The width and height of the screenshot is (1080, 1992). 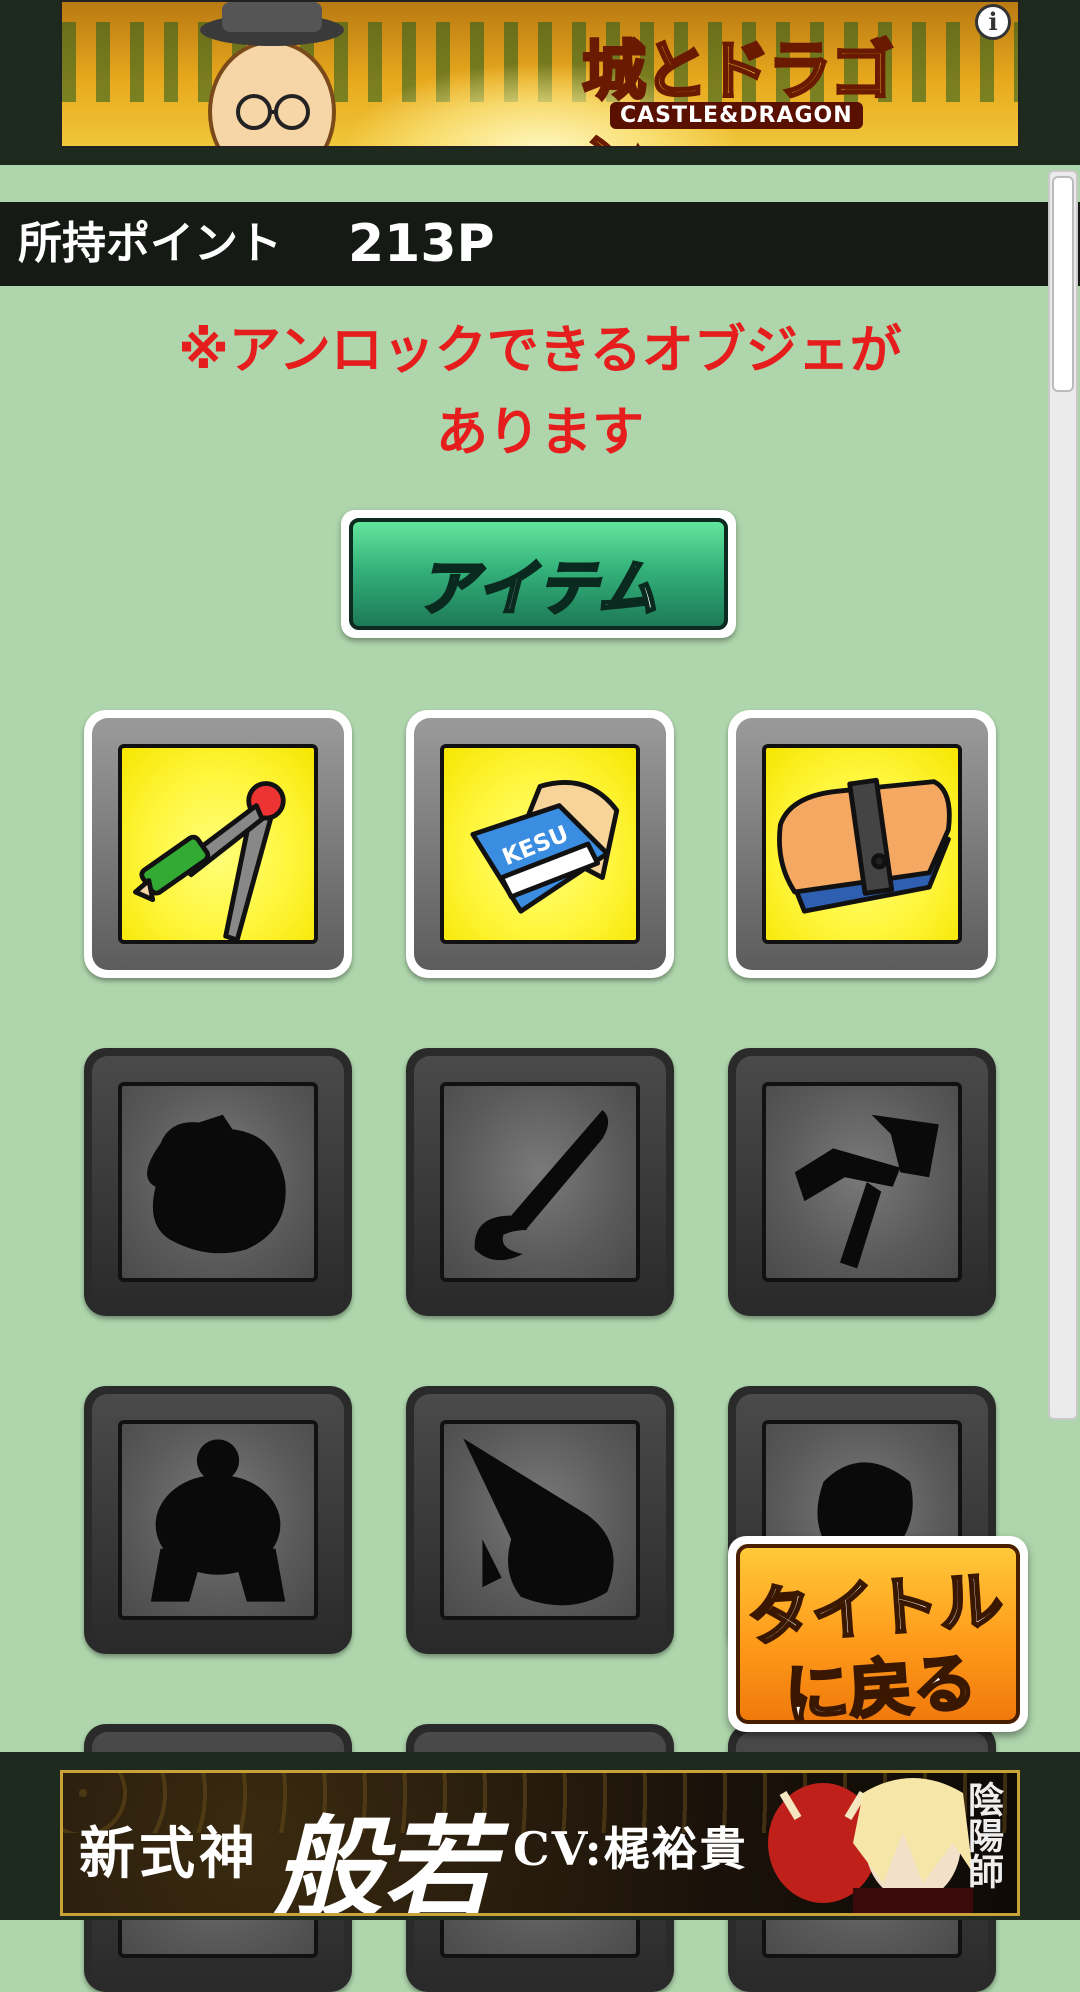 I want to click on pencil-case-icon, so click(x=864, y=845).